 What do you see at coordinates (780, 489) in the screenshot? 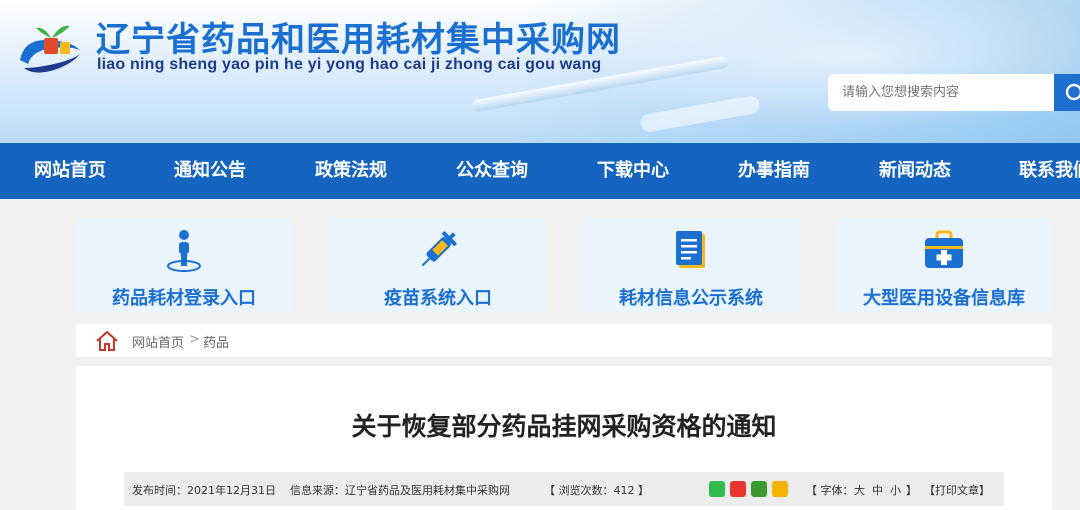
I see `qzone-share-icon` at bounding box center [780, 489].